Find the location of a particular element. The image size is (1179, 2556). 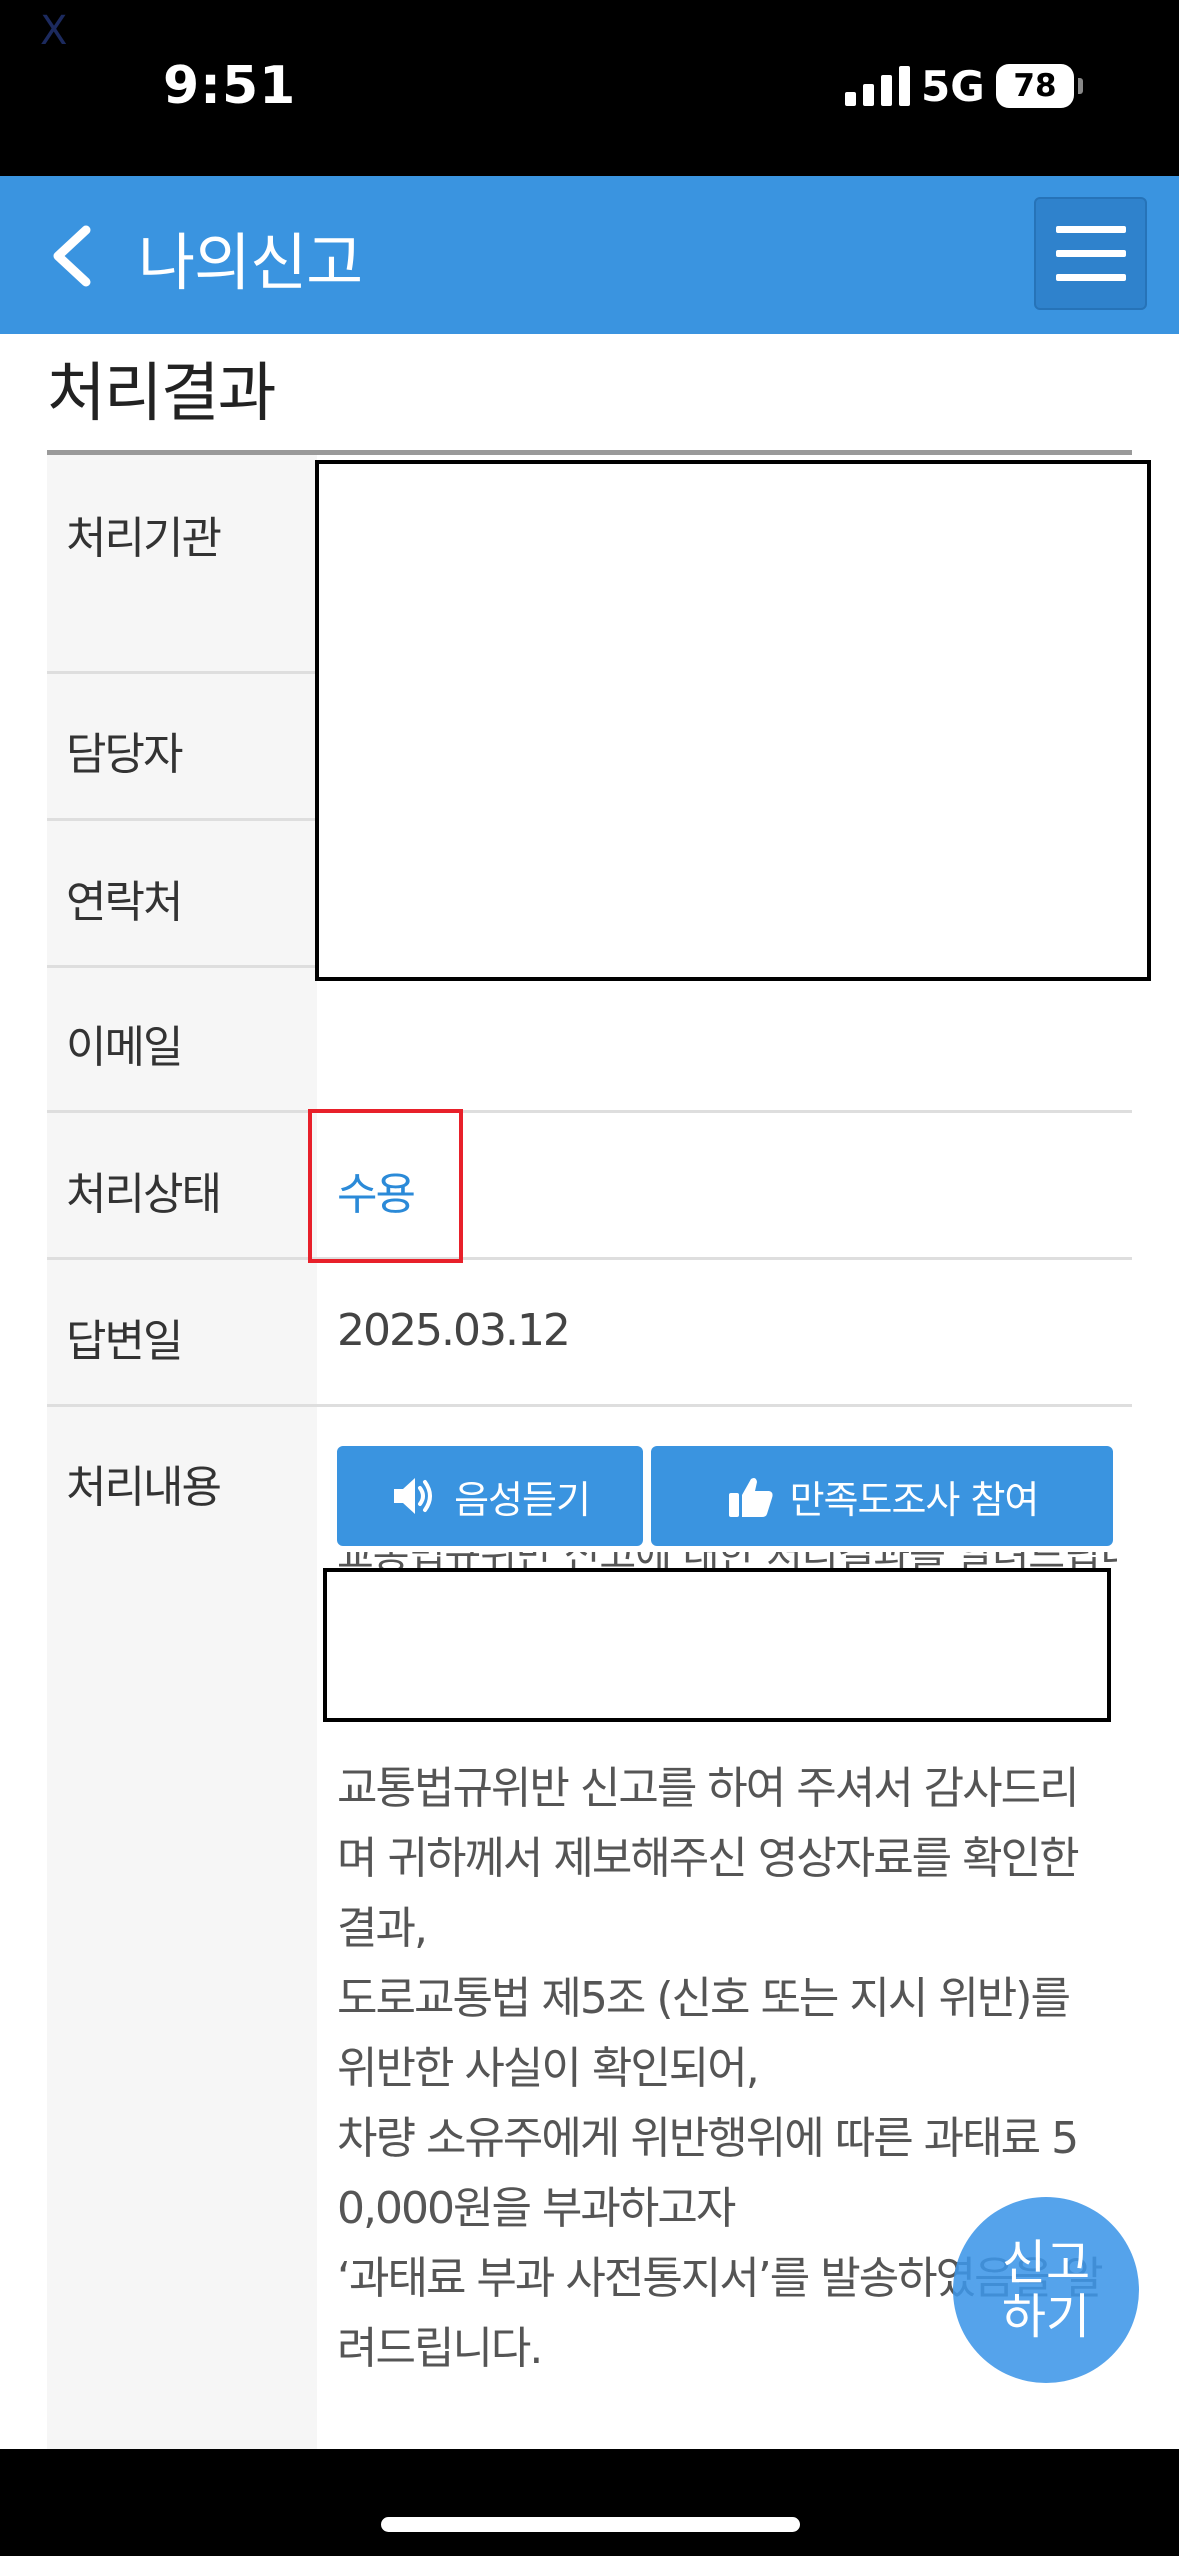

fab-label-line1: 신고 is located at coordinates (1046, 2263).